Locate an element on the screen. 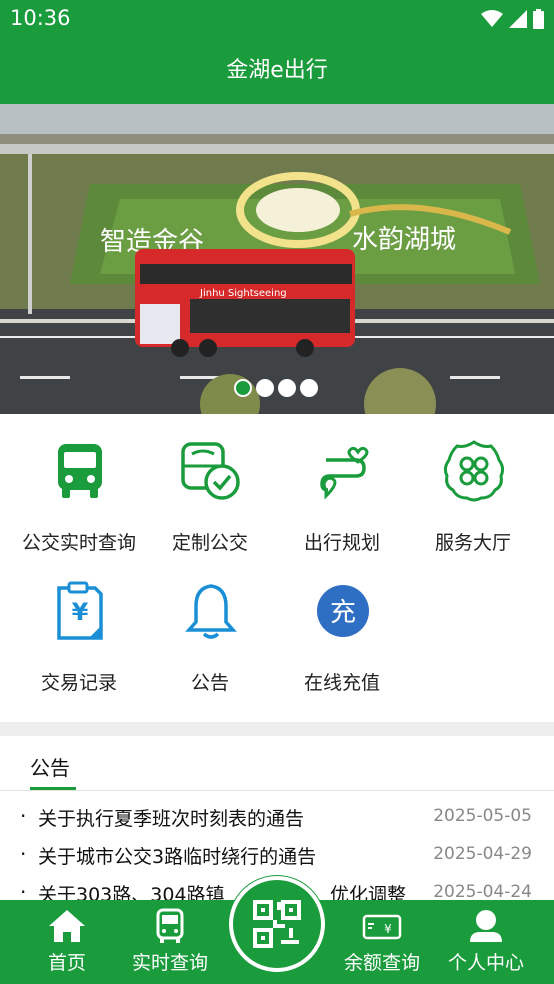 Image resolution: width=554 pixels, height=984 pixels. tab-profile: 个人中心 is located at coordinates (486, 942).